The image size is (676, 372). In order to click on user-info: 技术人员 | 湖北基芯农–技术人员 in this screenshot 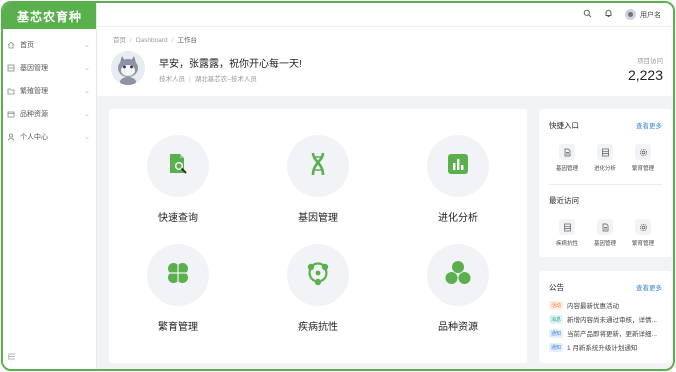, I will do `click(208, 78)`.